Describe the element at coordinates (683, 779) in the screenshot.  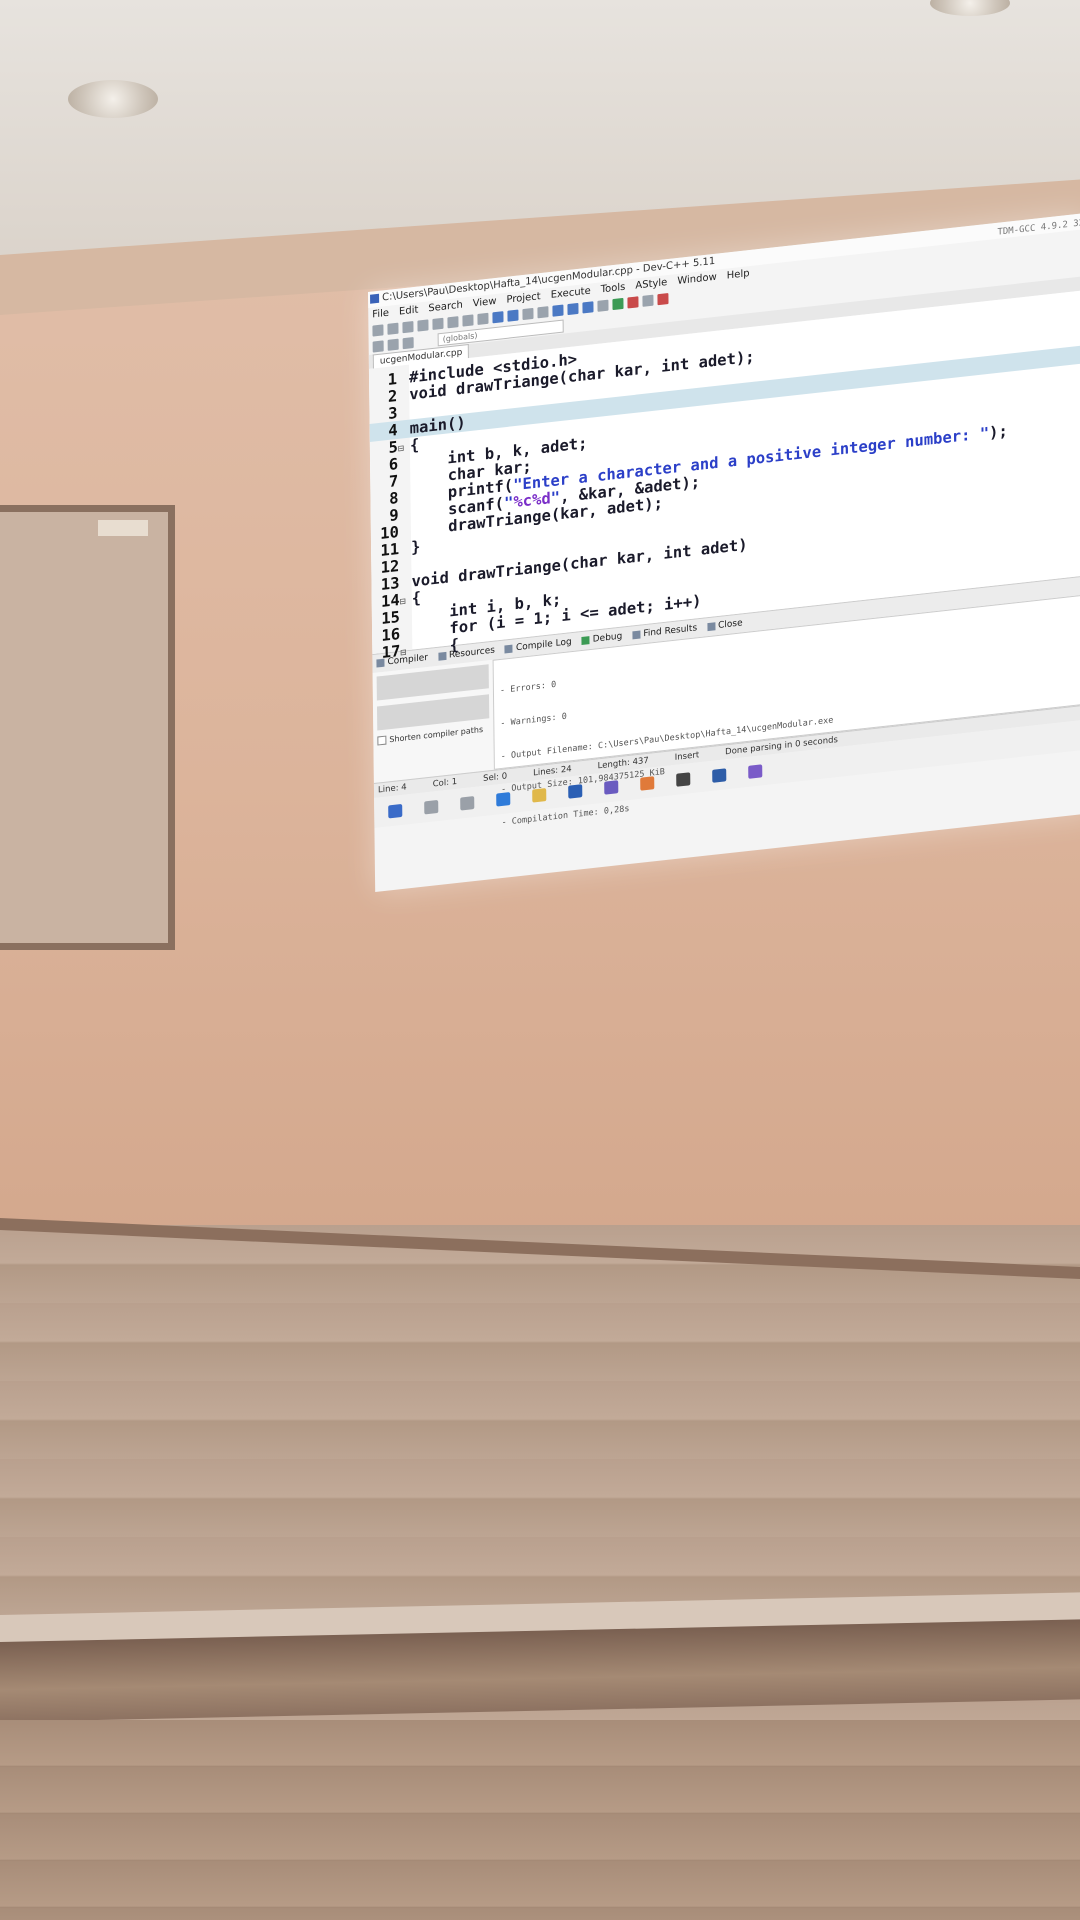
I see `mail-icon` at that location.